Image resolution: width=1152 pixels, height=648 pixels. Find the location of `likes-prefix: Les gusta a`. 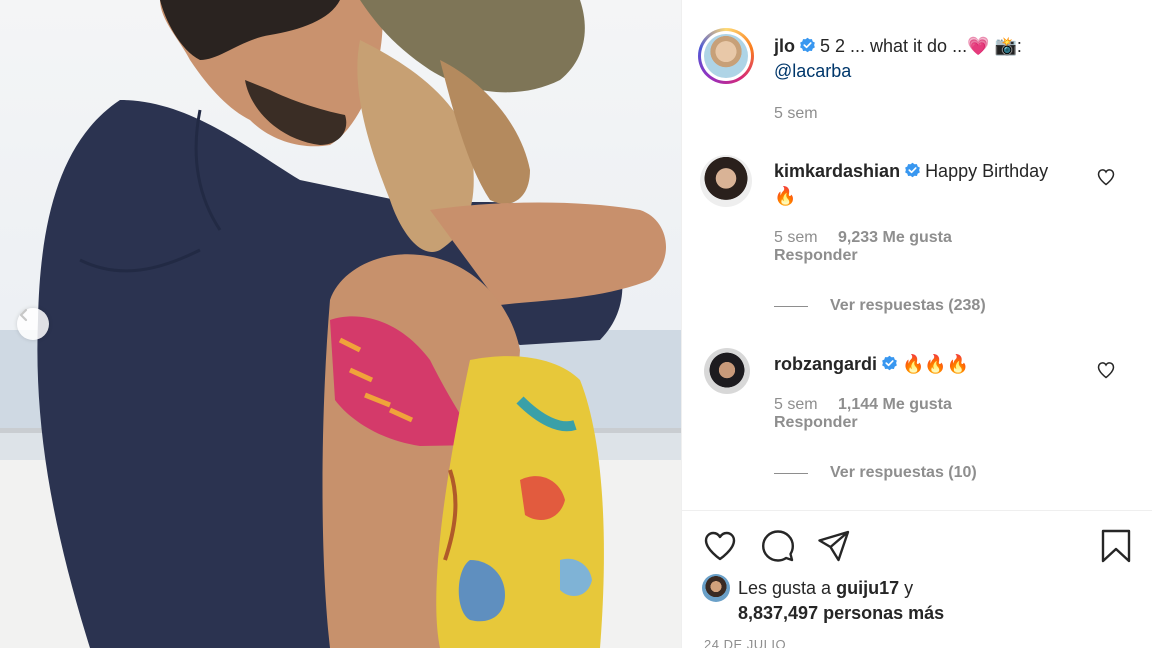

likes-prefix: Les gusta a is located at coordinates (785, 588).